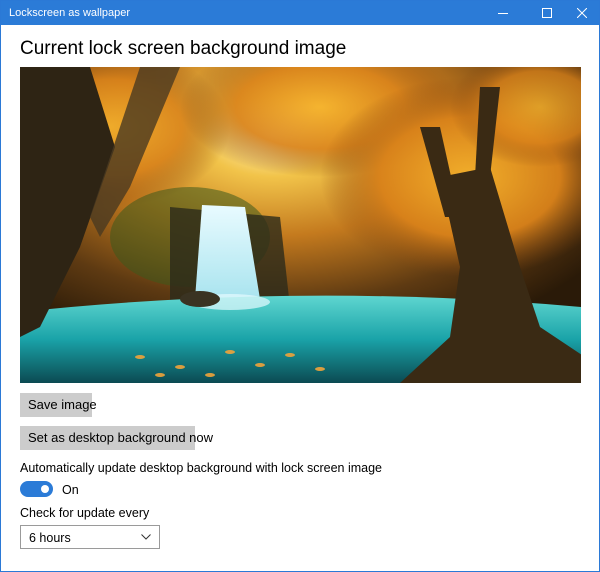  Describe the element at coordinates (50, 538) in the screenshot. I see `update-interval-value: 6 hours` at that location.